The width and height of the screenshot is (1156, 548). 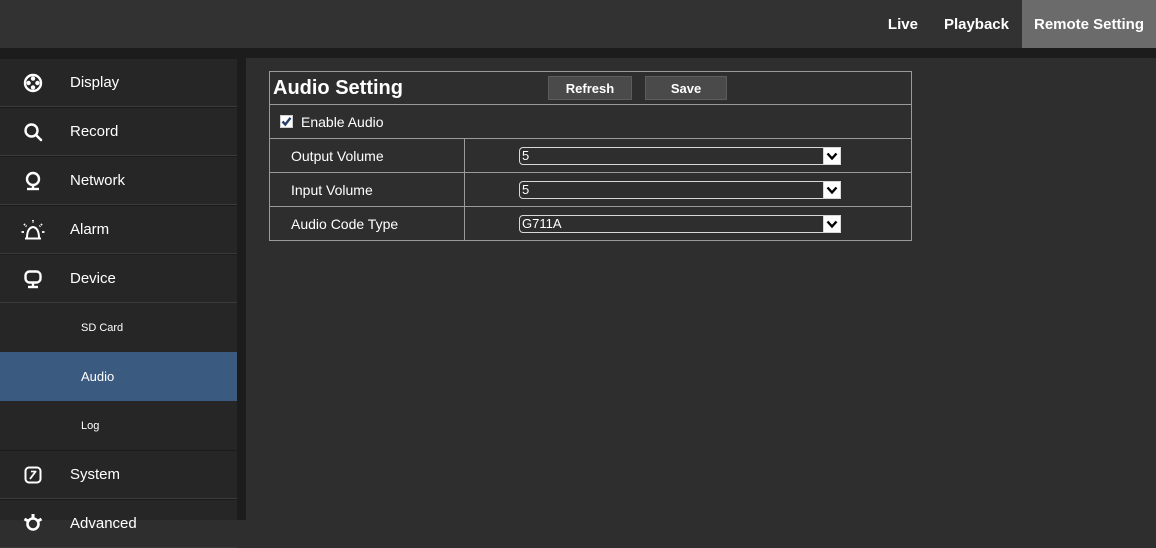 What do you see at coordinates (680, 223) in the screenshot?
I see `audio-code-type-select: G711A` at bounding box center [680, 223].